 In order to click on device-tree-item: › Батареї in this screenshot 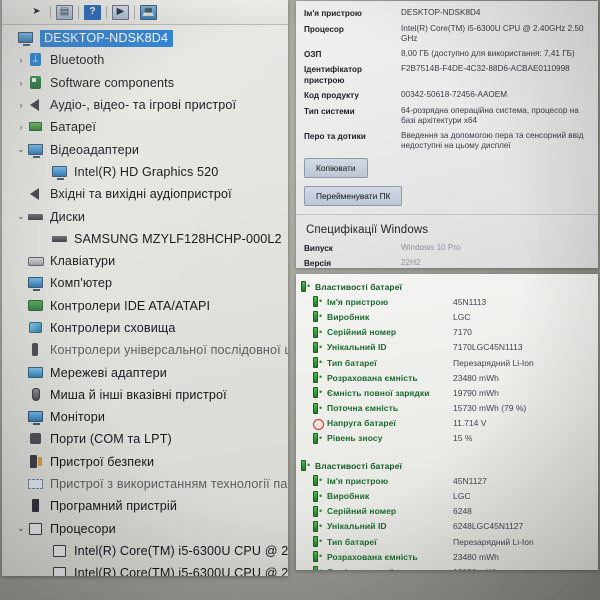, I will do `click(145, 127)`.